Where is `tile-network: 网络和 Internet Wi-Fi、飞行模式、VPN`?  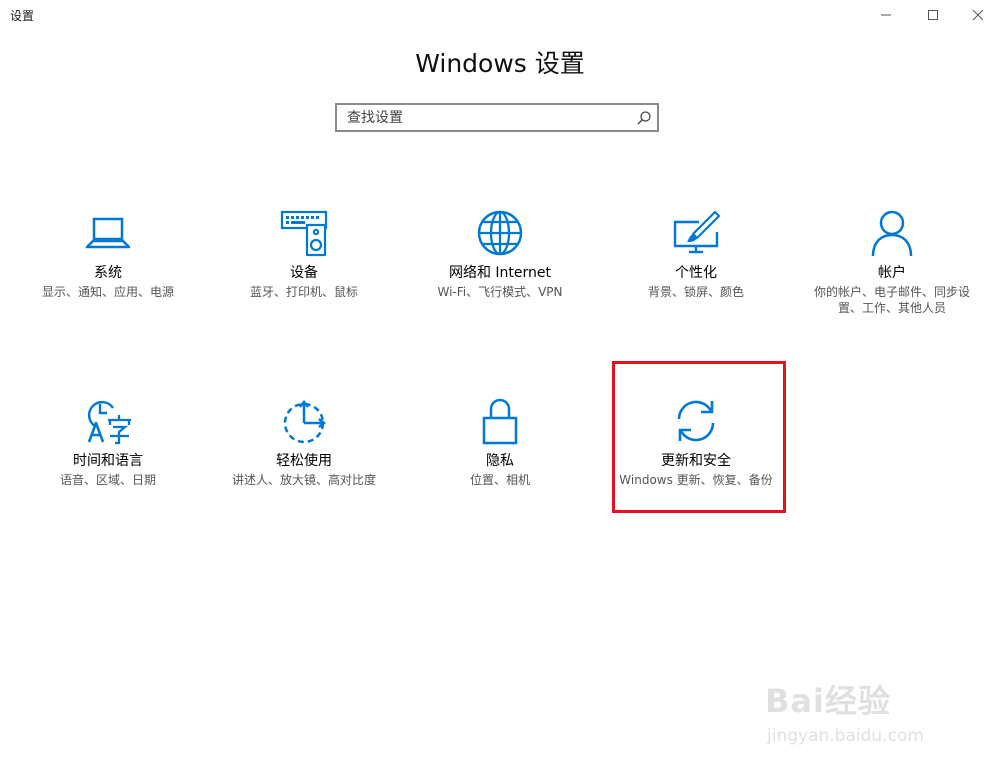 tile-network: 网络和 Internet Wi-Fi、飞行模式、VPN is located at coordinates (500, 254).